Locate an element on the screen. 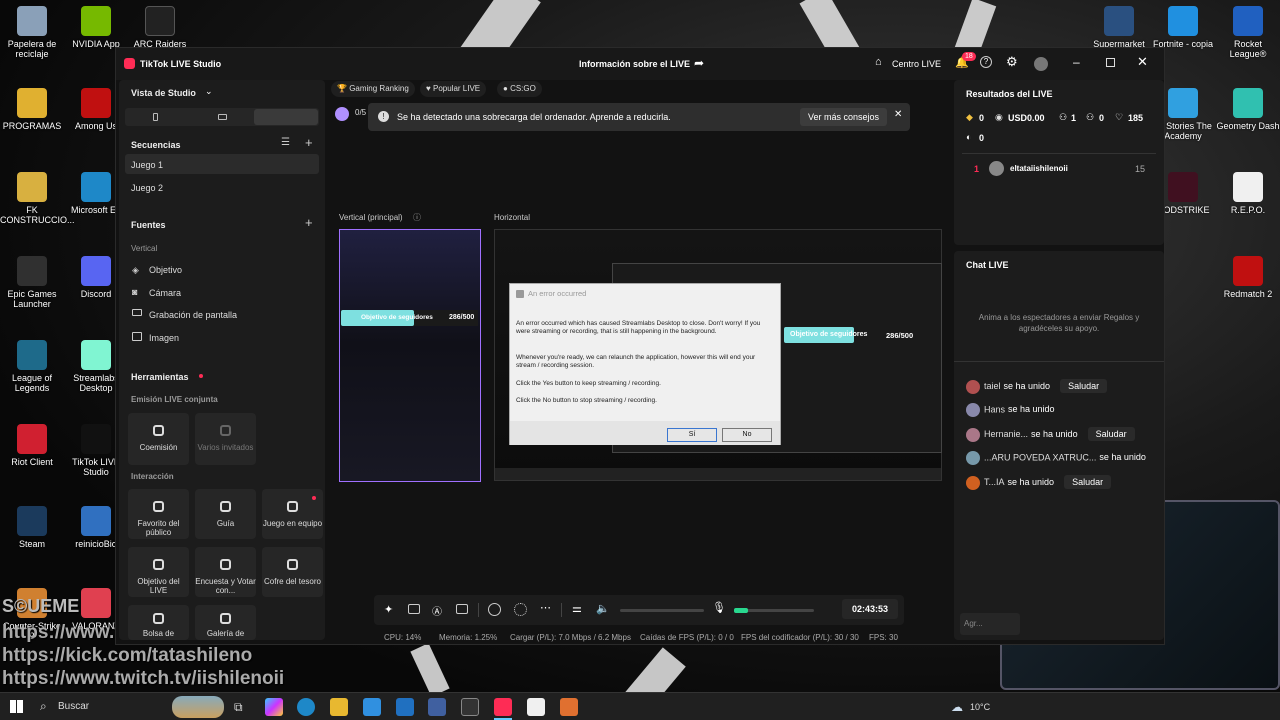 This screenshot has width=1280, height=720. tag-gaming-ranking: 🏆 Gaming Ranking is located at coordinates (373, 89).